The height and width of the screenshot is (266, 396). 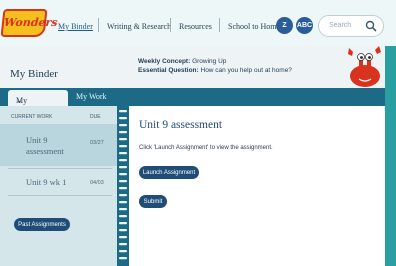 What do you see at coordinates (371, 26) in the screenshot?
I see `search-icon` at bounding box center [371, 26].